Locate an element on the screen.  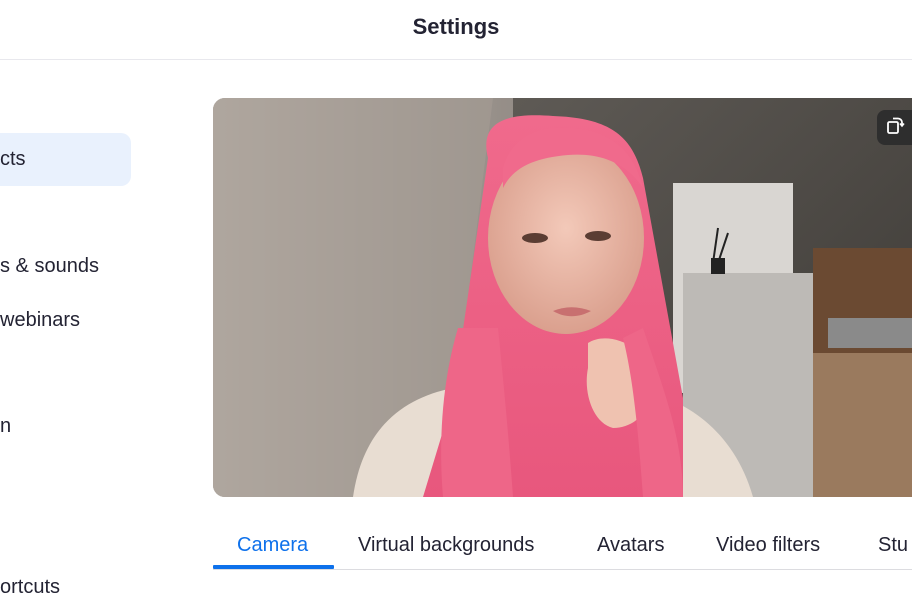
tab-avatars: Avatars is located at coordinates (630, 545).